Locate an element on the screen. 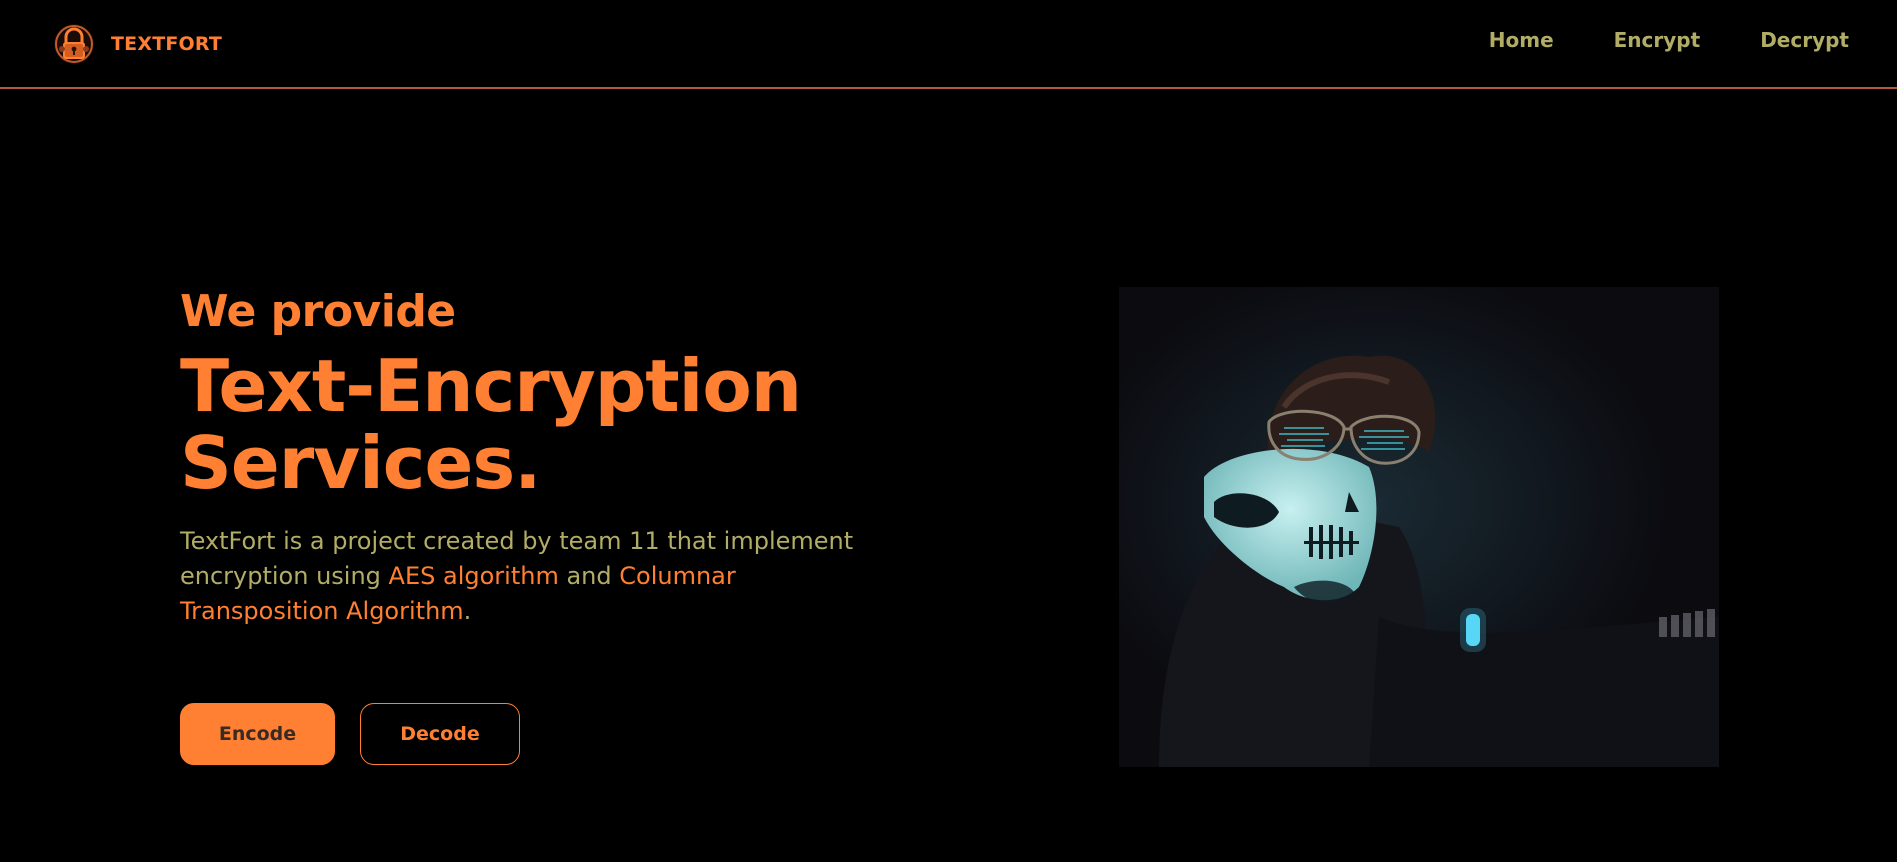 The image size is (1897, 862). nav-encrypt: Encrypt is located at coordinates (1657, 40).